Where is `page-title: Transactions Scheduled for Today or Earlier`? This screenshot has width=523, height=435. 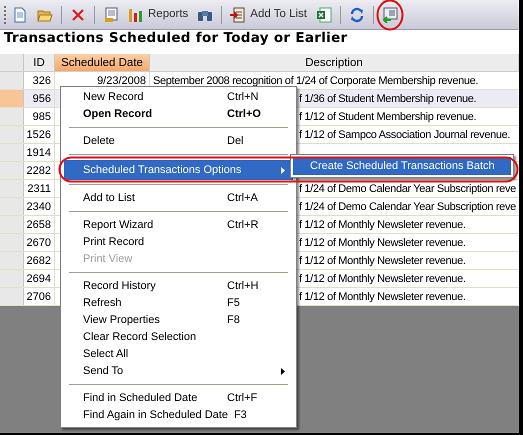
page-title: Transactions Scheduled for Today or Earlier is located at coordinates (259, 42).